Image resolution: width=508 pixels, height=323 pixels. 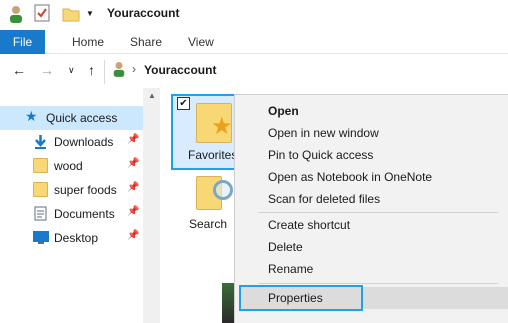 I want to click on nav-item-label: Quick access, so click(x=82, y=118).